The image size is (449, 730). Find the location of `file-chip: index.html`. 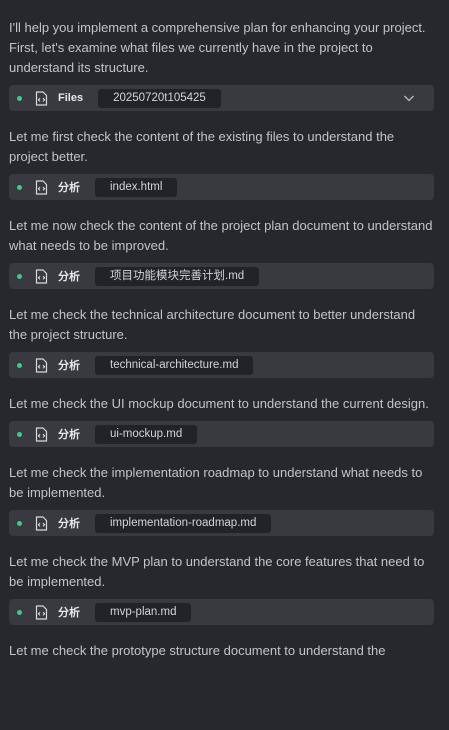

file-chip: index.html is located at coordinates (136, 187).